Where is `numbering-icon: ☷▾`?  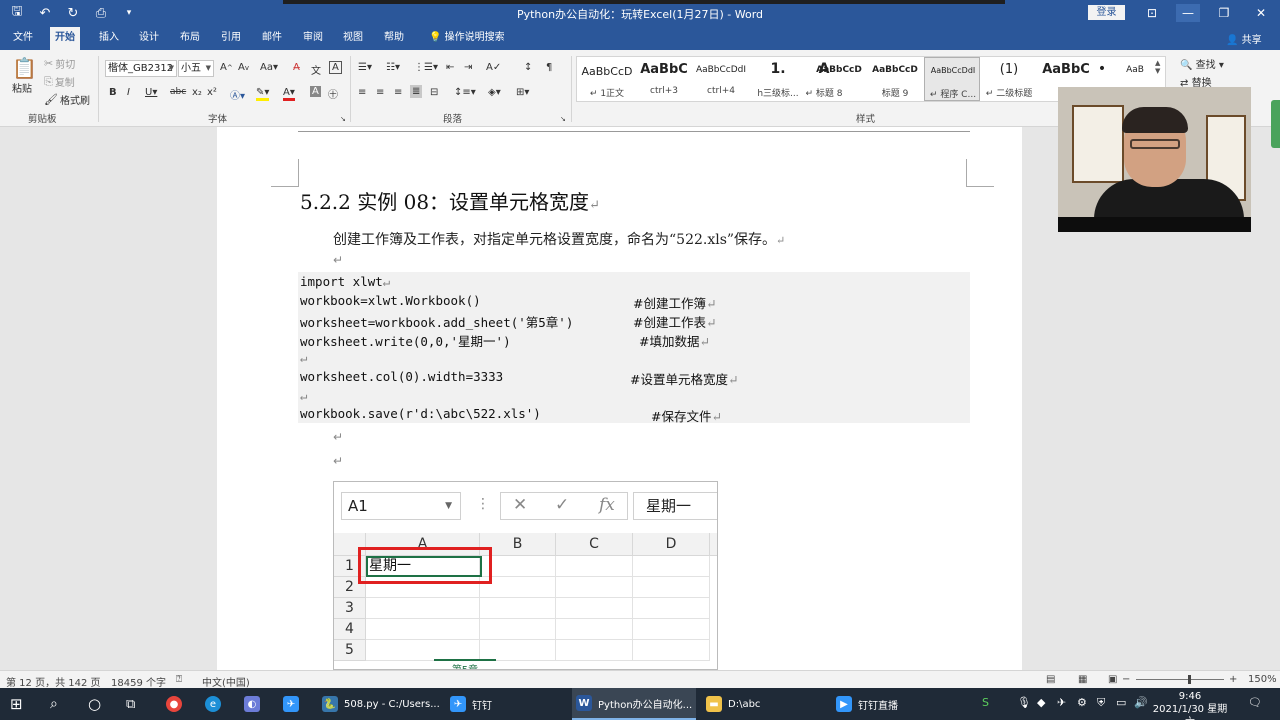
numbering-icon: ☷▾ is located at coordinates (393, 67).